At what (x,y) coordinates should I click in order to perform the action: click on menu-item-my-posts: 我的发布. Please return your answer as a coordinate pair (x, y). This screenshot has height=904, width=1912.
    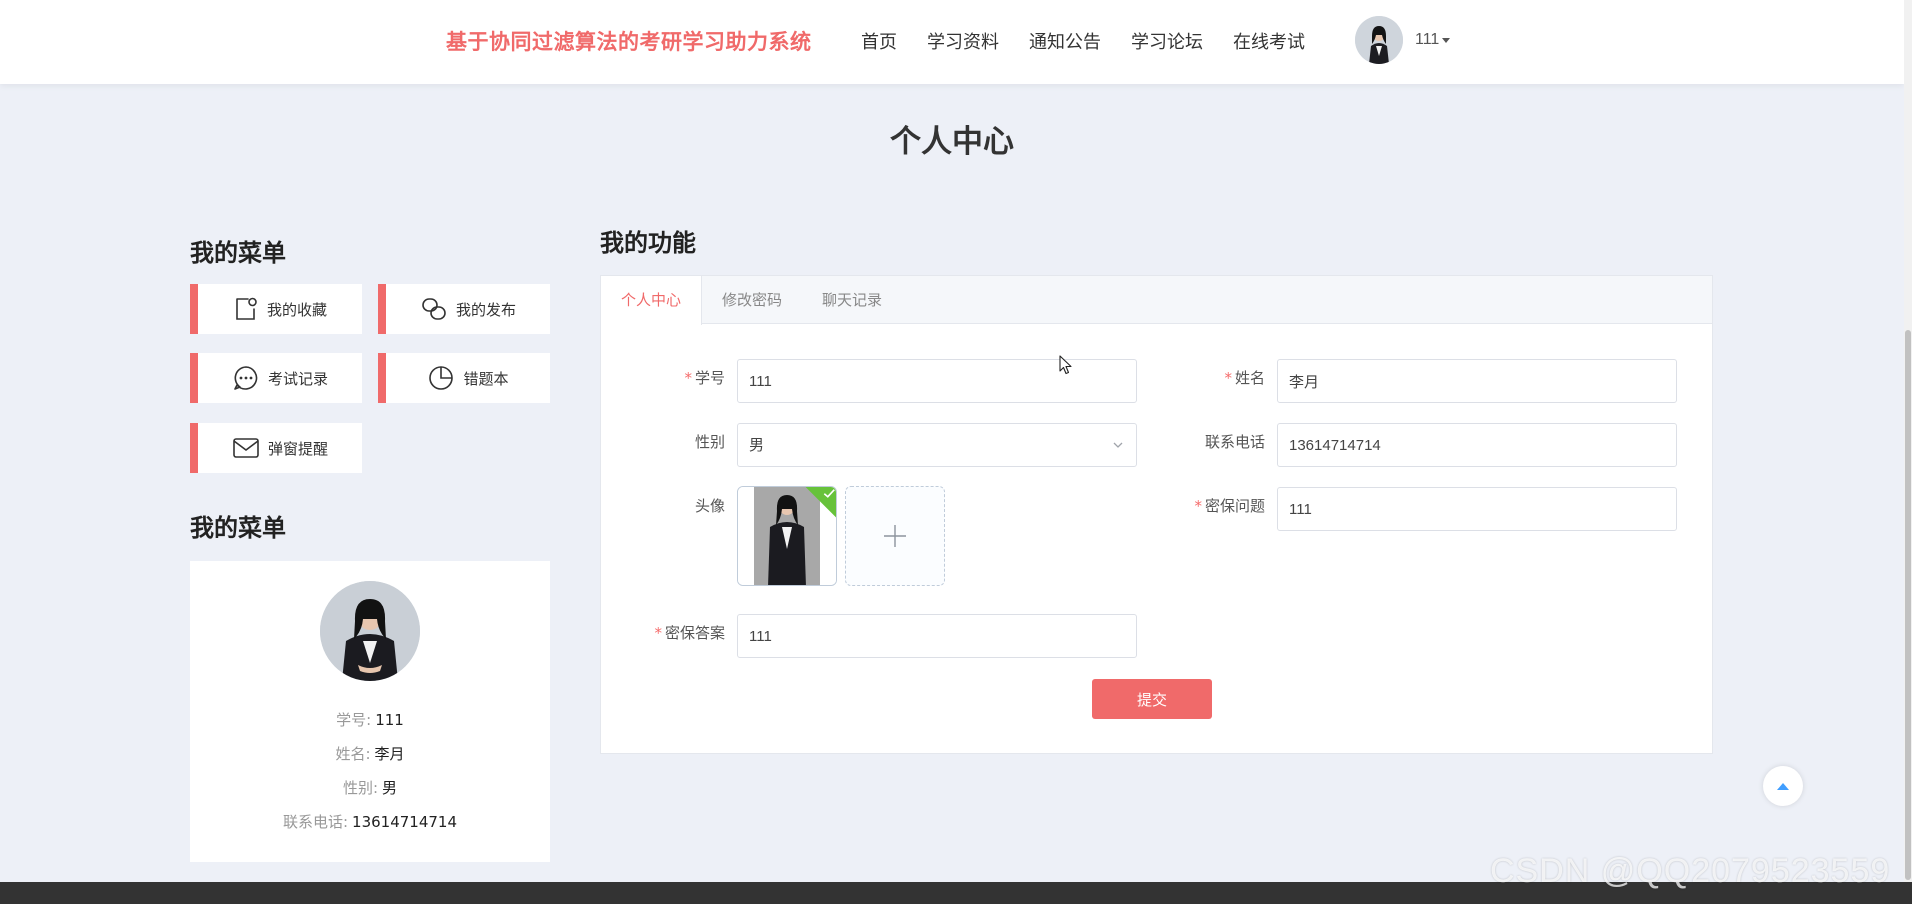
    Looking at the image, I should click on (464, 309).